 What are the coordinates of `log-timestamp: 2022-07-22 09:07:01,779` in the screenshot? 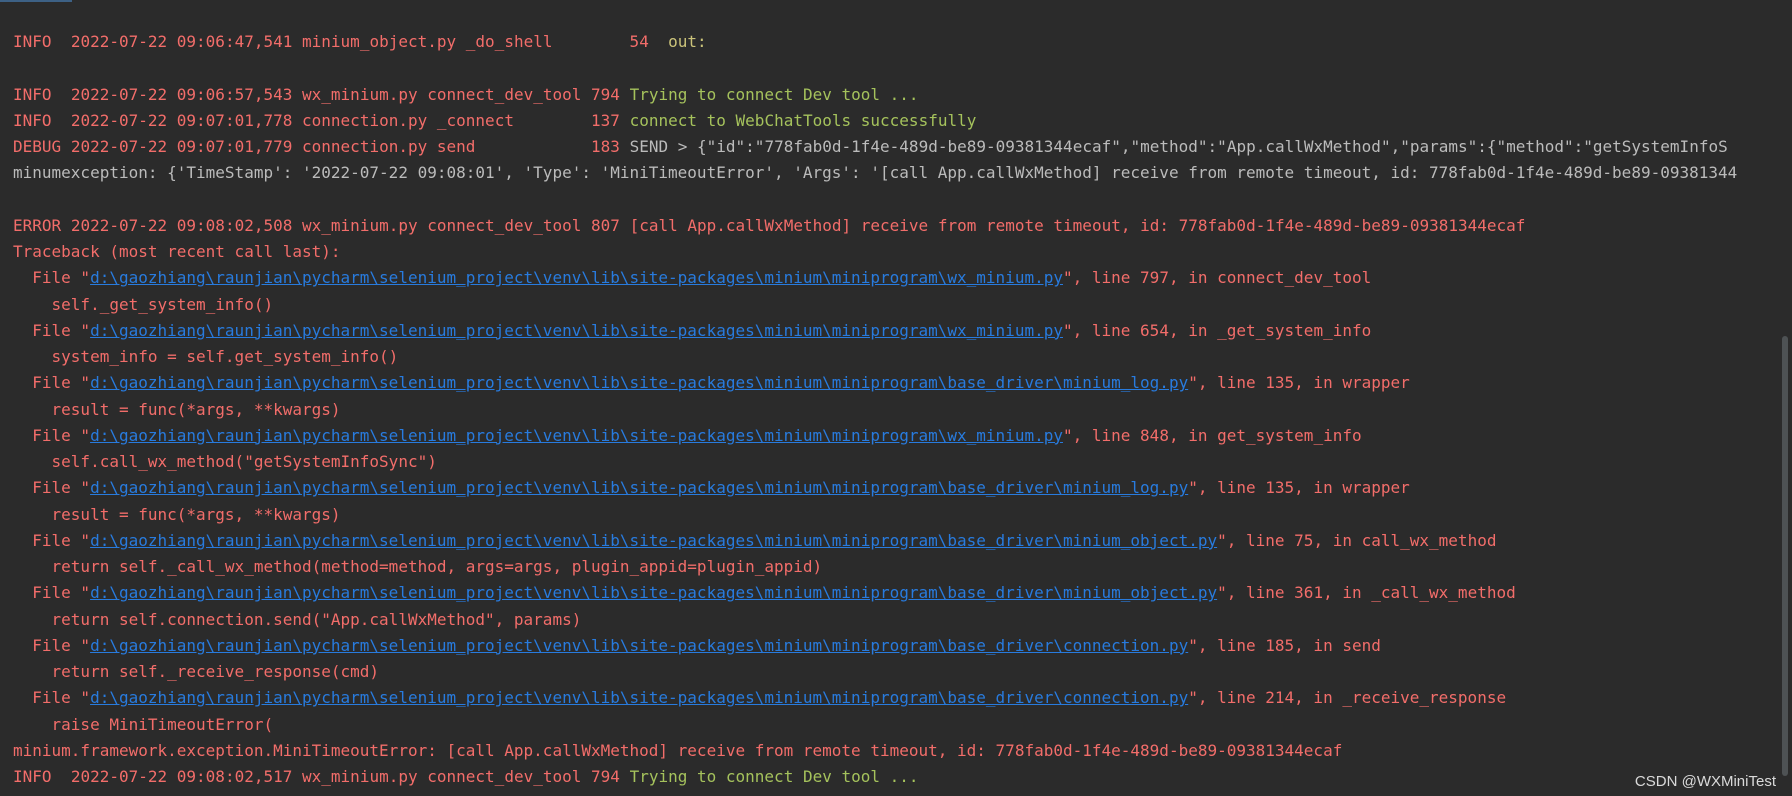 It's located at (181, 146).